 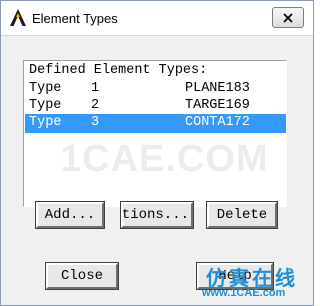 I want to click on element-name: TARGE169, so click(x=217, y=105).